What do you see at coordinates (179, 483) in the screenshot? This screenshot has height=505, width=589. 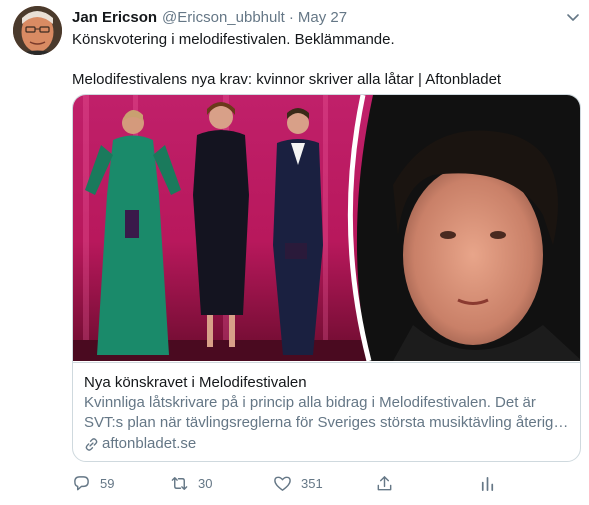 I see `retweet-icon` at bounding box center [179, 483].